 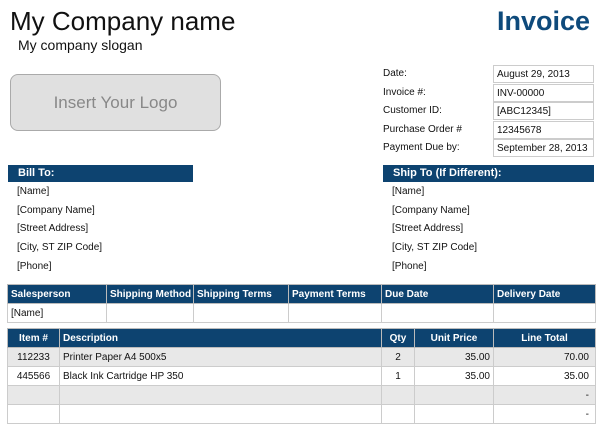 I want to click on item-row: 112233 Printer Paper A4 500x5 2 35.00 70.00, so click(x=301, y=357).